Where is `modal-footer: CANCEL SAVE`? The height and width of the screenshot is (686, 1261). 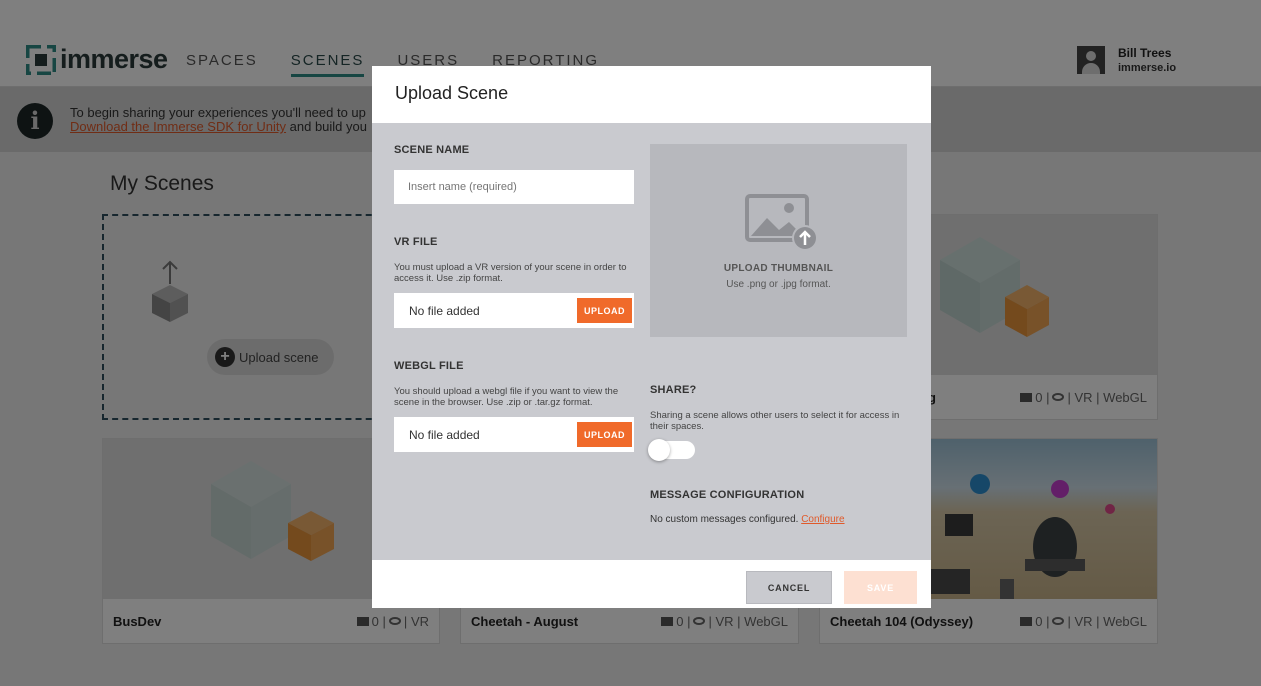 modal-footer: CANCEL SAVE is located at coordinates (651, 584).